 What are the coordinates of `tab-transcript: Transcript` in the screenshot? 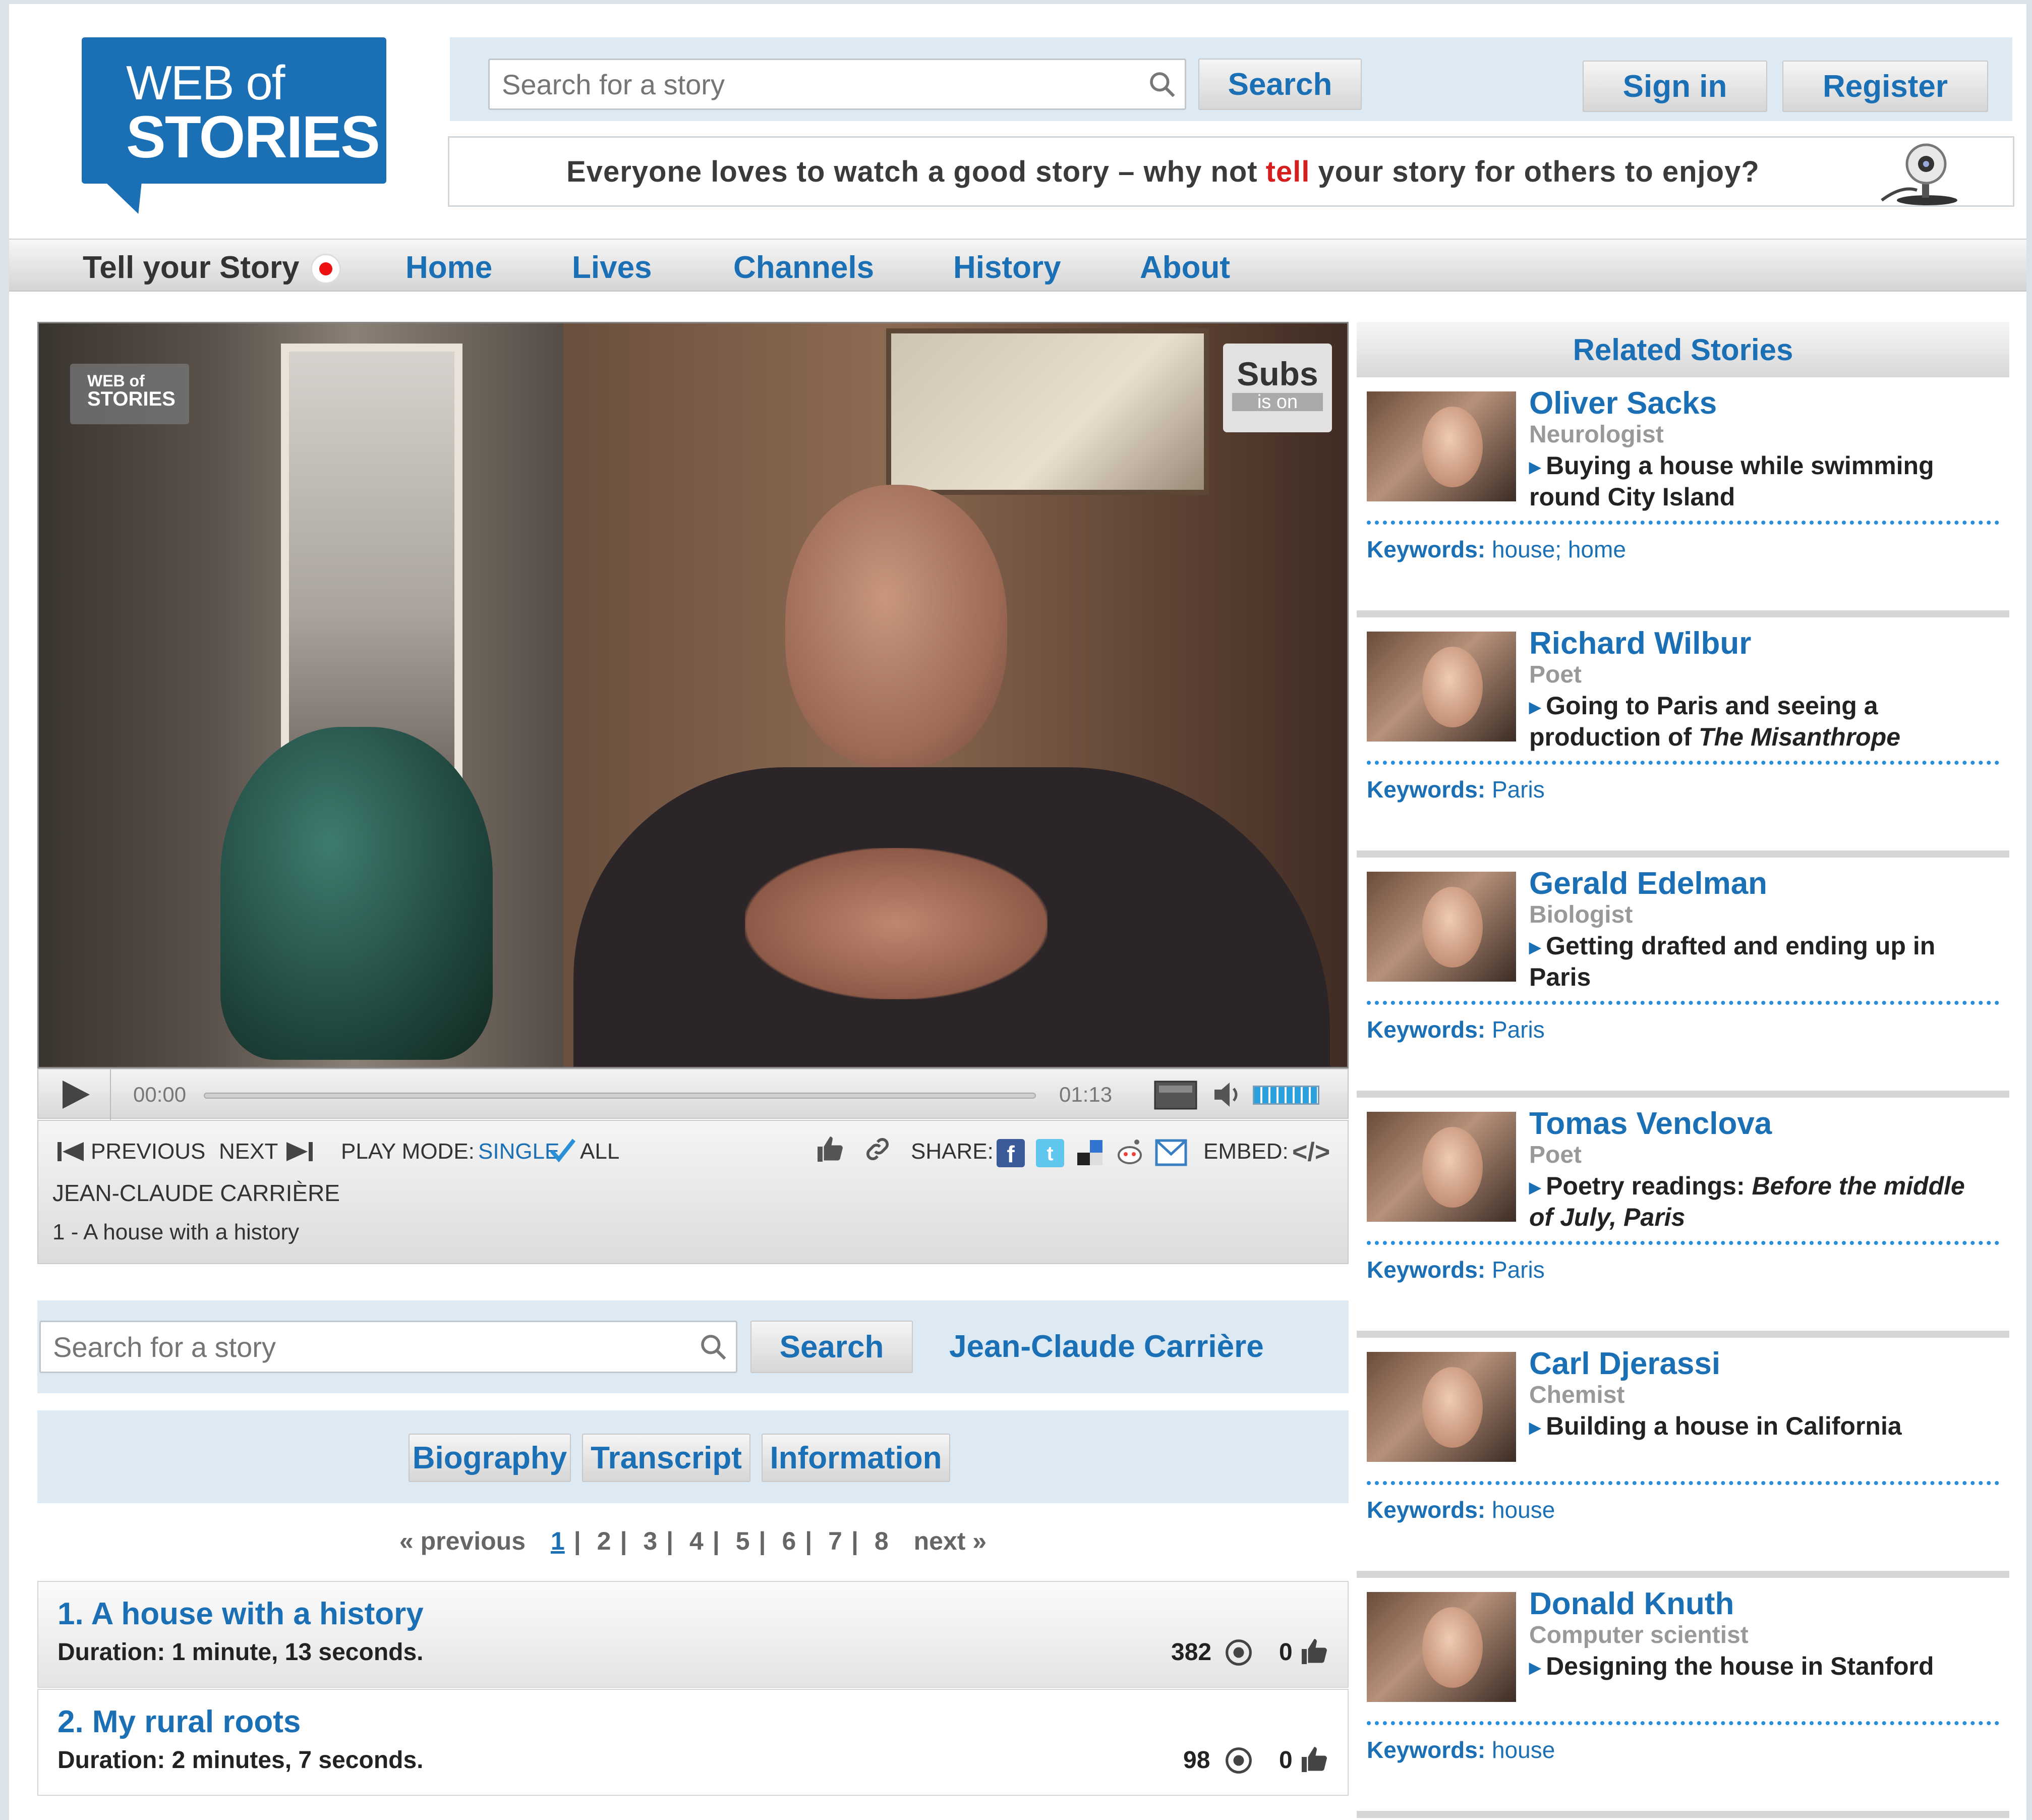 It's located at (666, 1458).